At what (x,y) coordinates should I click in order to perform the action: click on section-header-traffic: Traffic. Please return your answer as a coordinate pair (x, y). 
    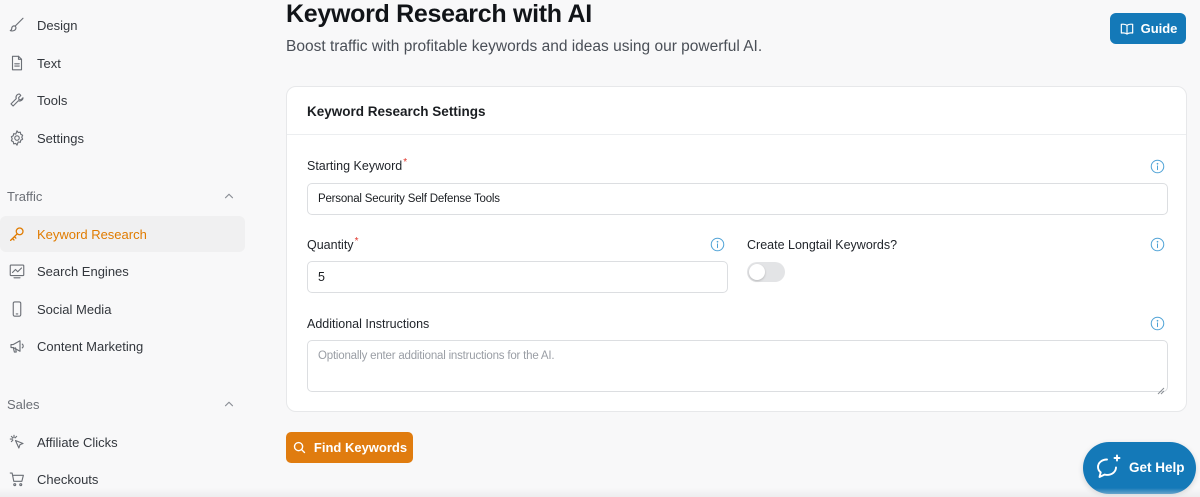
    Looking at the image, I should click on (122, 196).